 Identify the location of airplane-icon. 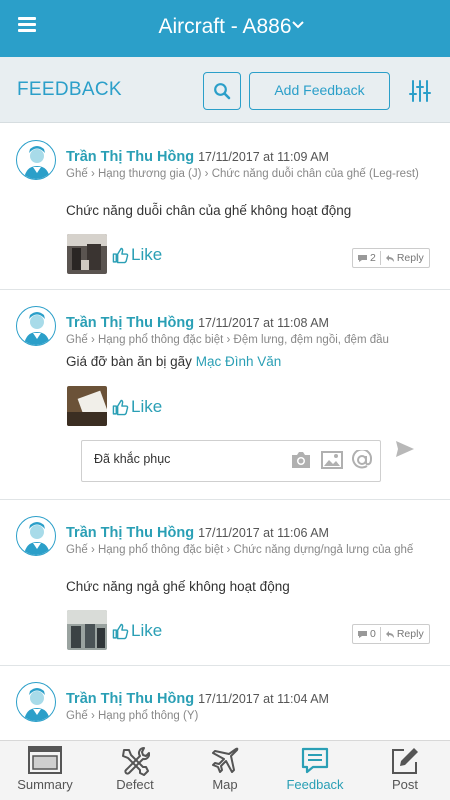
(225, 760).